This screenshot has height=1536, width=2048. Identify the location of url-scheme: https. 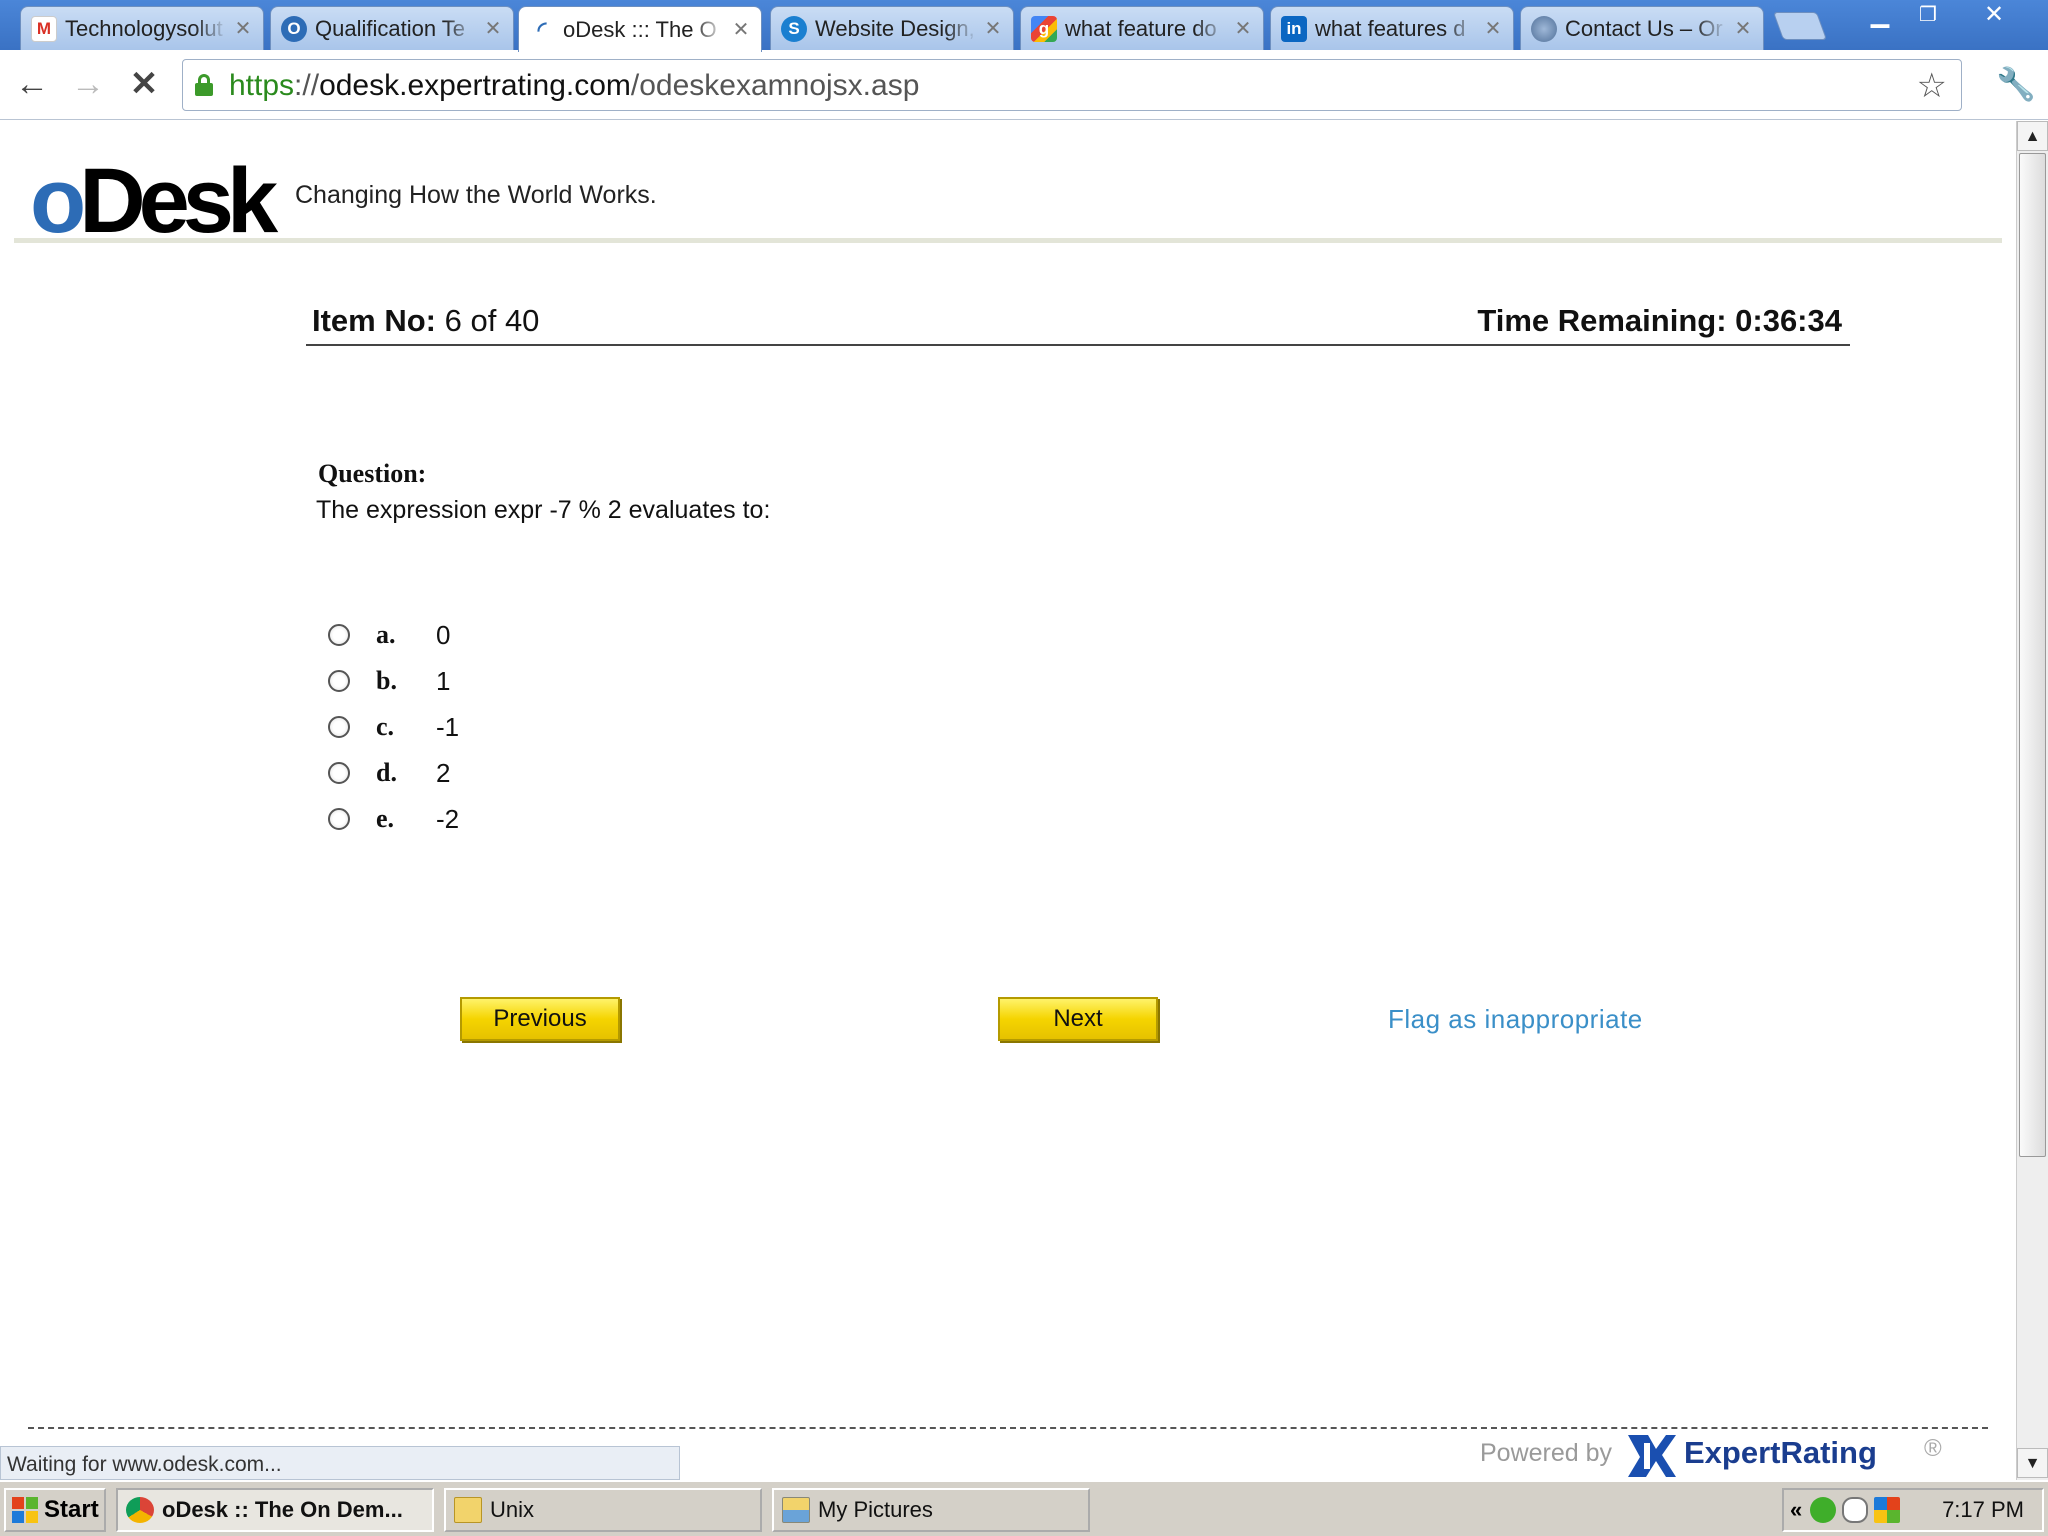
(262, 85).